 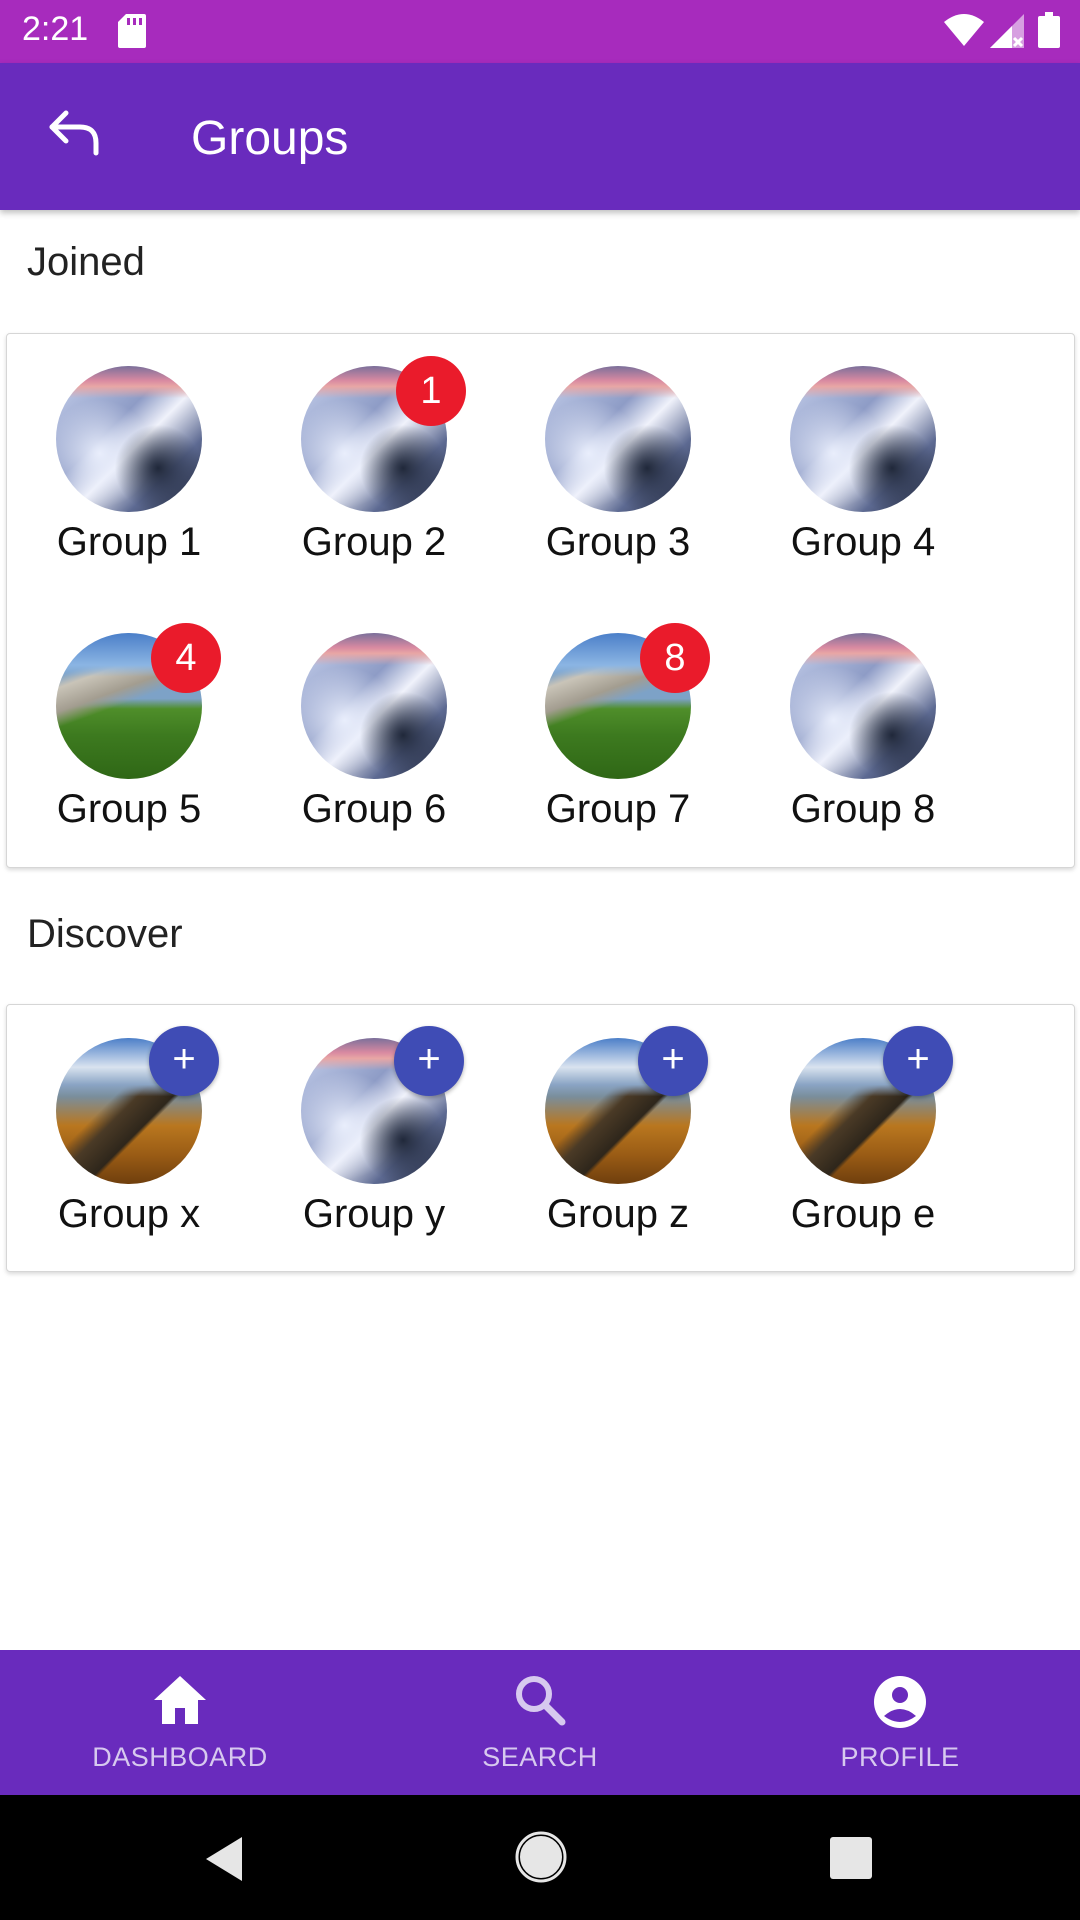 I want to click on home-icon, so click(x=180, y=1700).